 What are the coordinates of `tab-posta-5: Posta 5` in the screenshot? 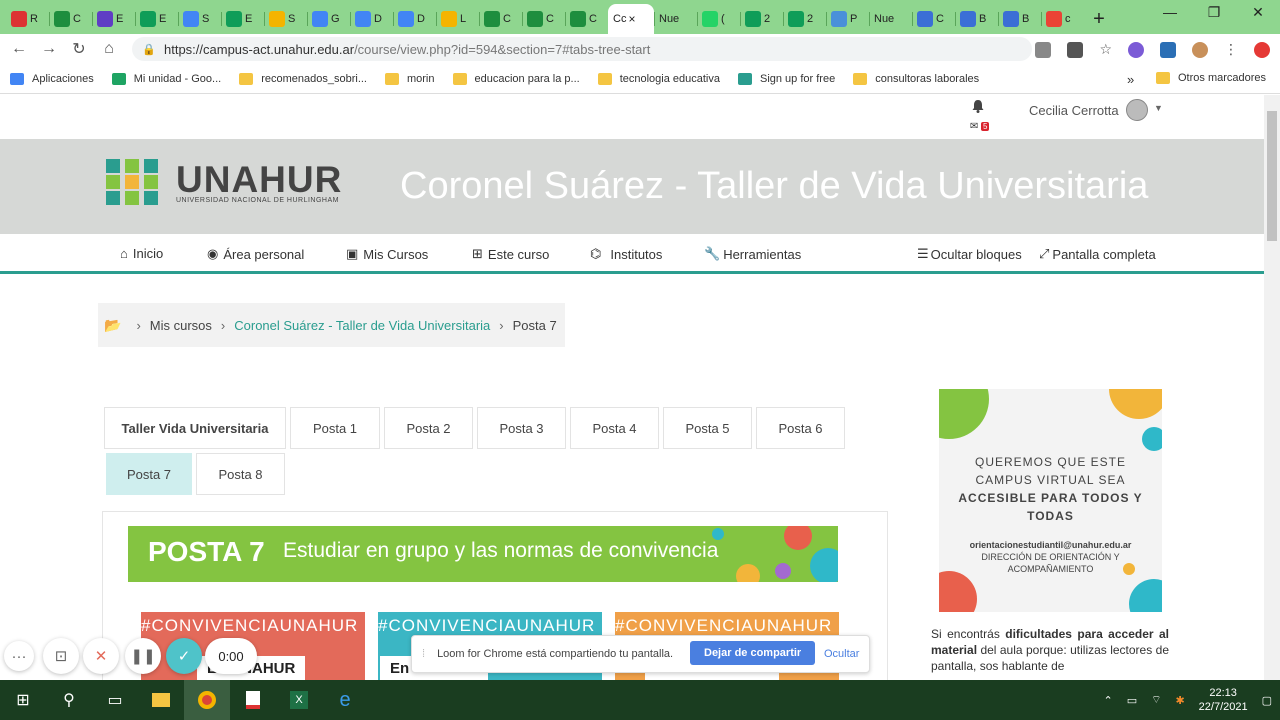 It's located at (707, 428).